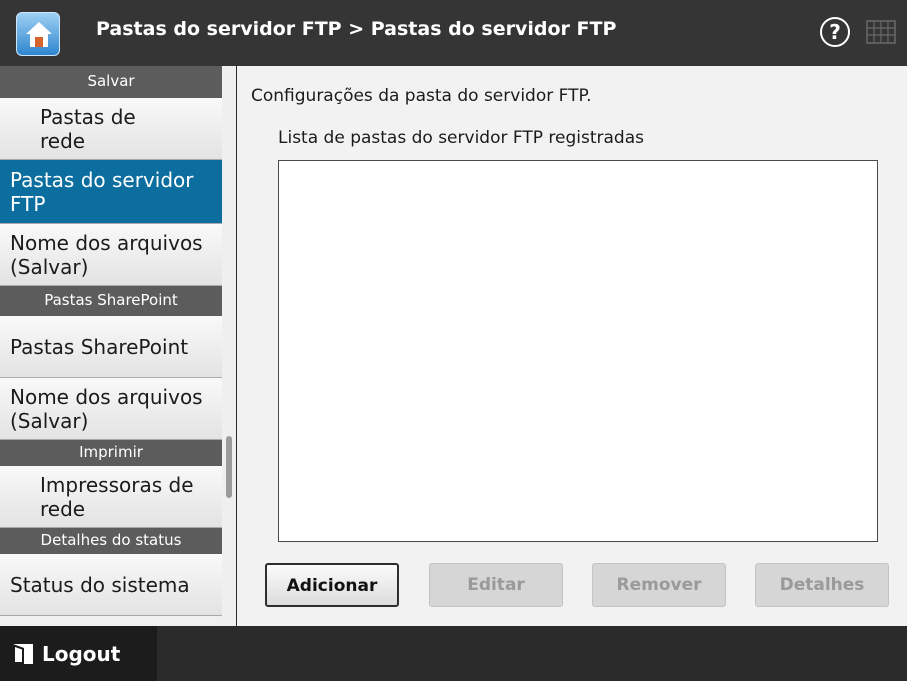 The width and height of the screenshot is (907, 681). Describe the element at coordinates (453, 653) in the screenshot. I see `footer-bar: Logout` at that location.